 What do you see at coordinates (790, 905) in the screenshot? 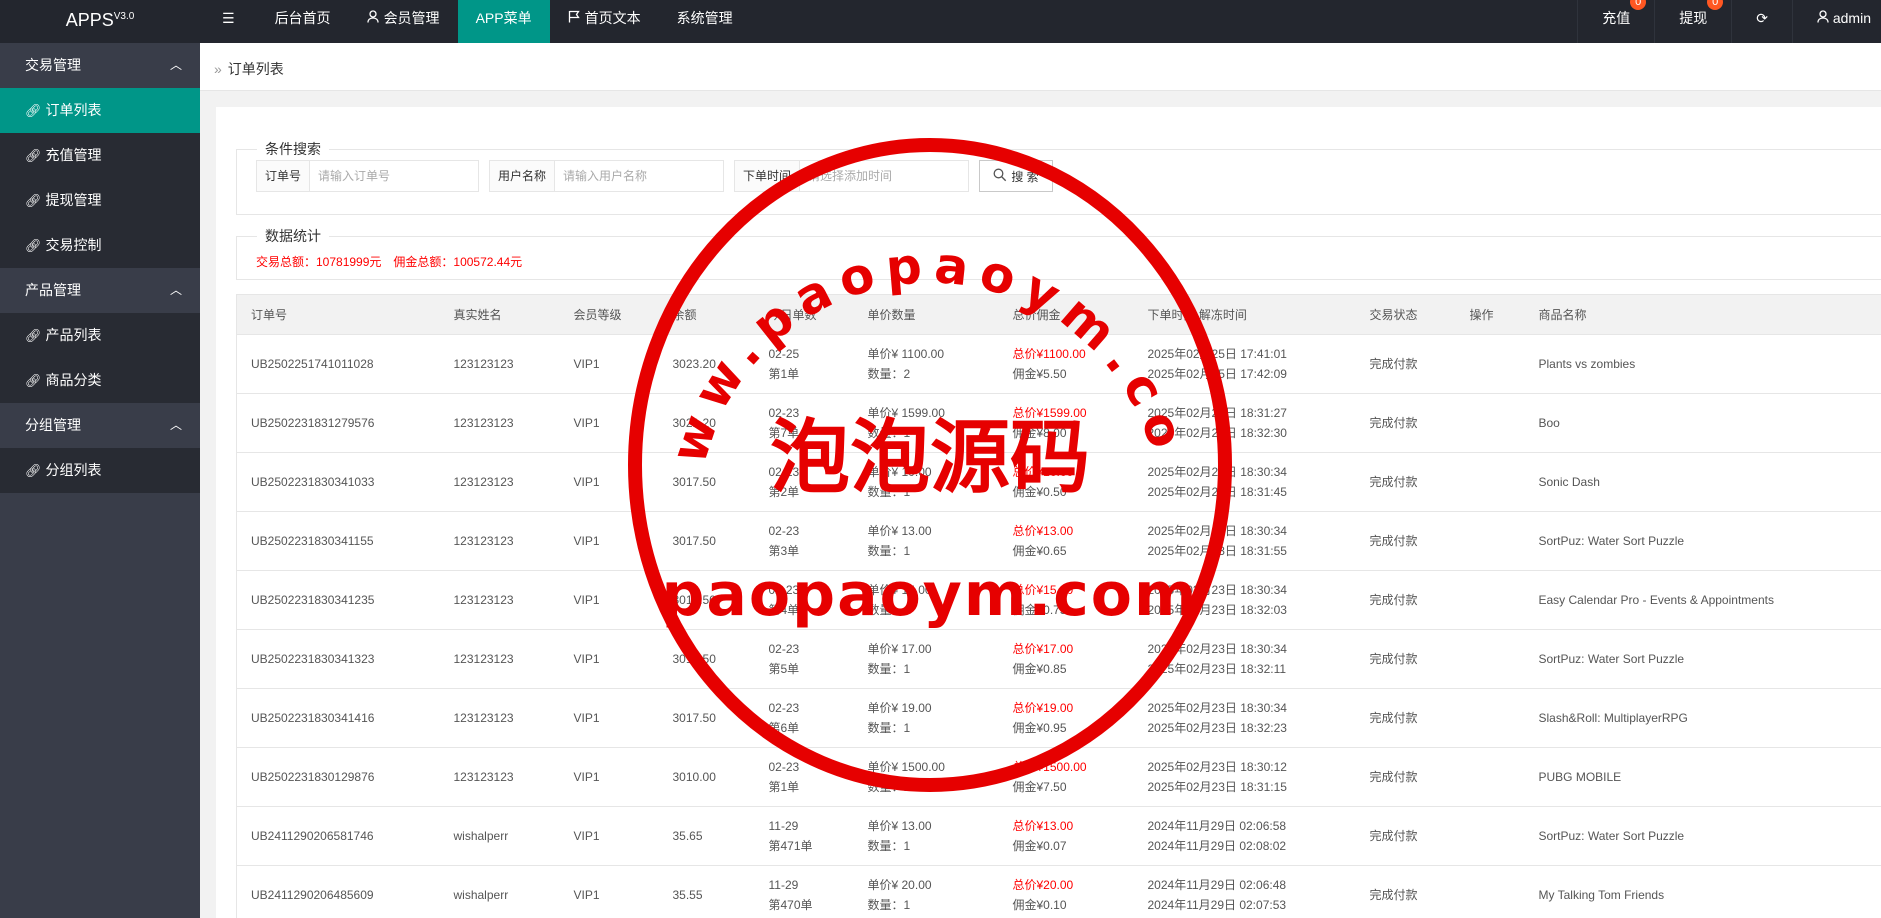
I see `count-text: 第470单` at bounding box center [790, 905].